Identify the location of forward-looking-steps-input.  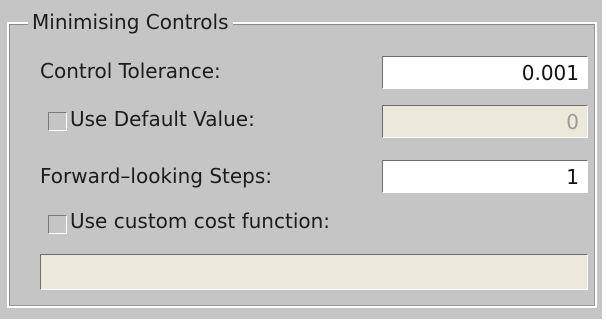
(485, 176).